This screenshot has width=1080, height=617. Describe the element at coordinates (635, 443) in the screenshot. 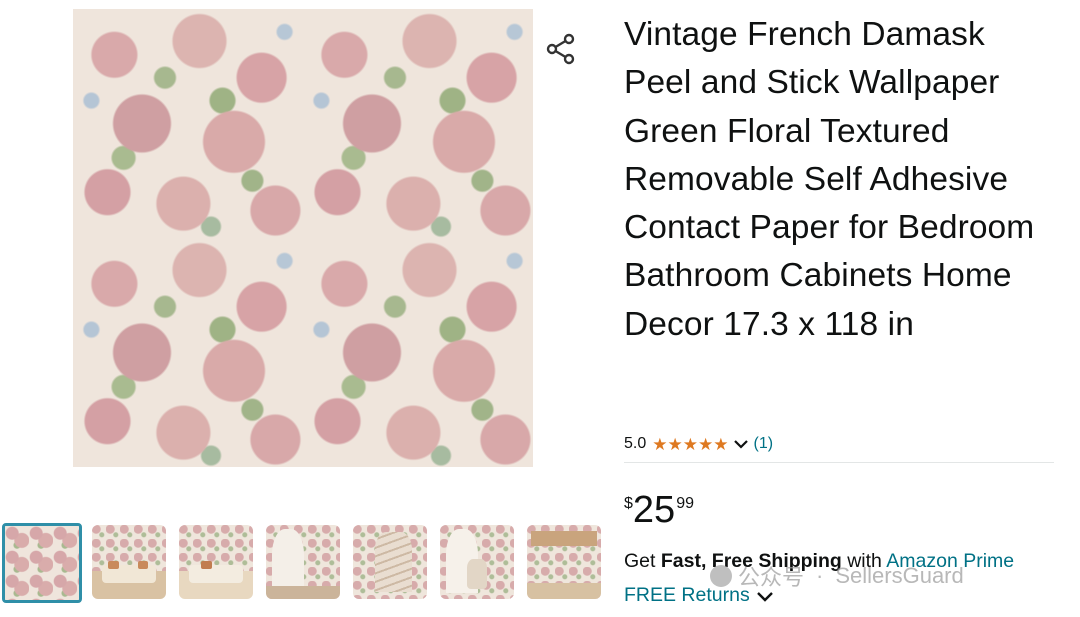

I see `rating-value: 5.0` at that location.